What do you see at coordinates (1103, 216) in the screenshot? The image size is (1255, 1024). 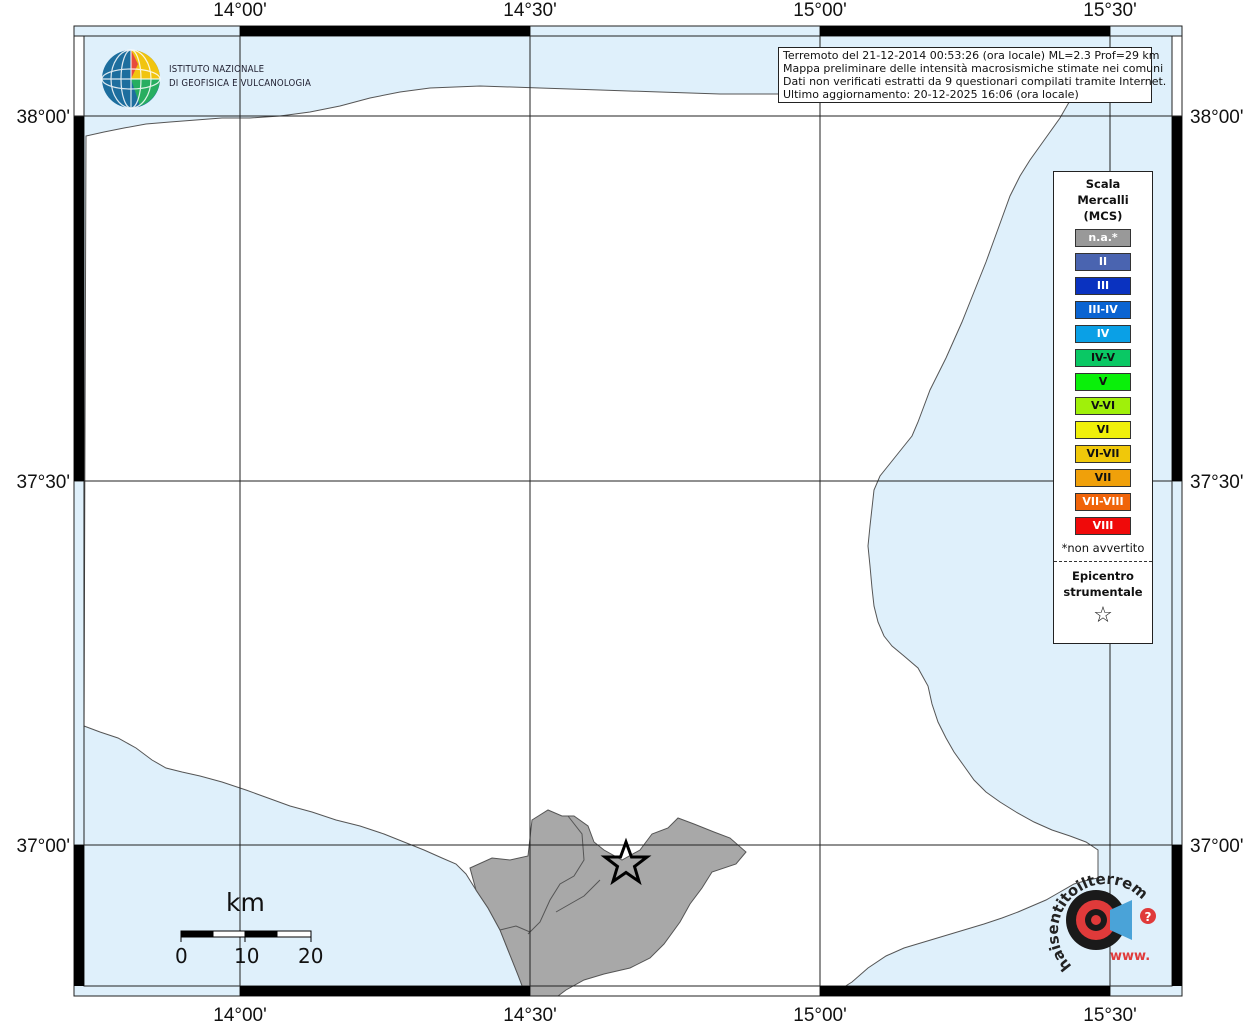 I see `legend-title-line3: (MCS)` at bounding box center [1103, 216].